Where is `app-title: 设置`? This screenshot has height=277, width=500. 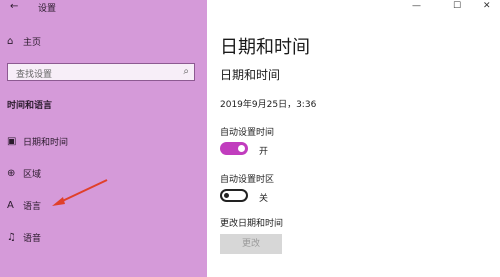
app-title: 设置 is located at coordinates (47, 9).